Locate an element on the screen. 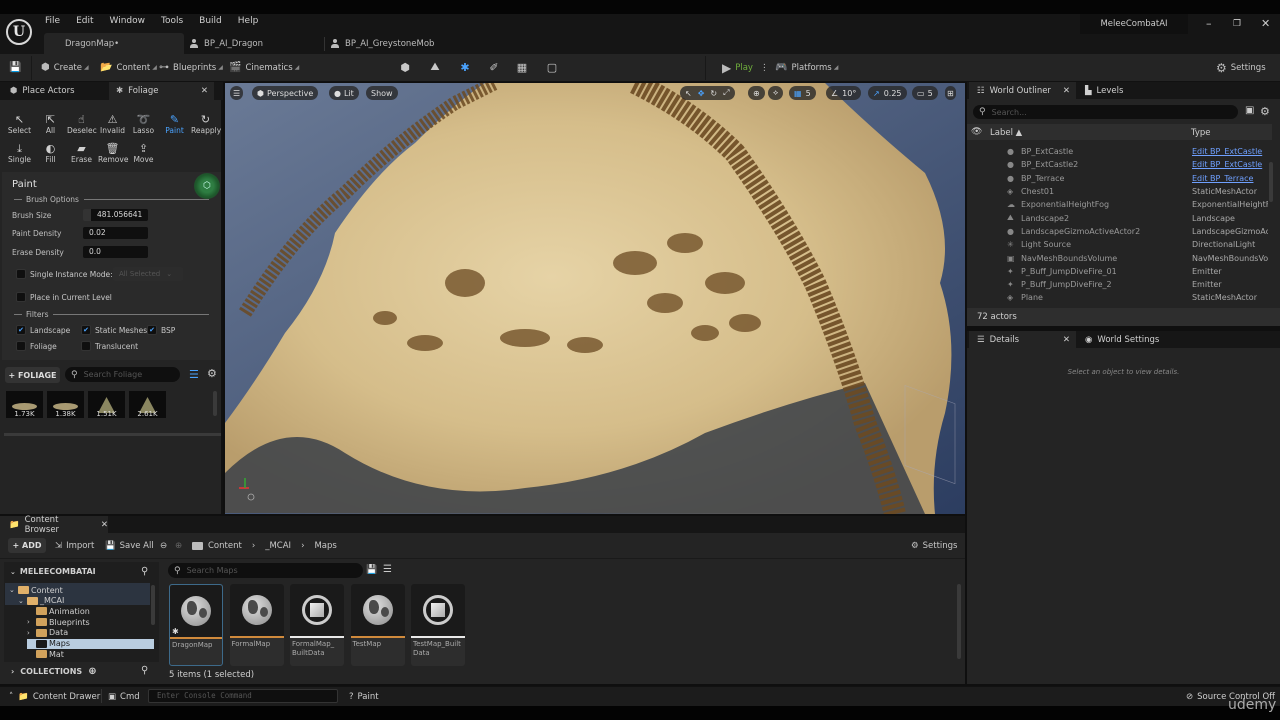 This screenshot has width=1280, height=720. filter-bsp-checkbox: ✔ is located at coordinates (152, 330).